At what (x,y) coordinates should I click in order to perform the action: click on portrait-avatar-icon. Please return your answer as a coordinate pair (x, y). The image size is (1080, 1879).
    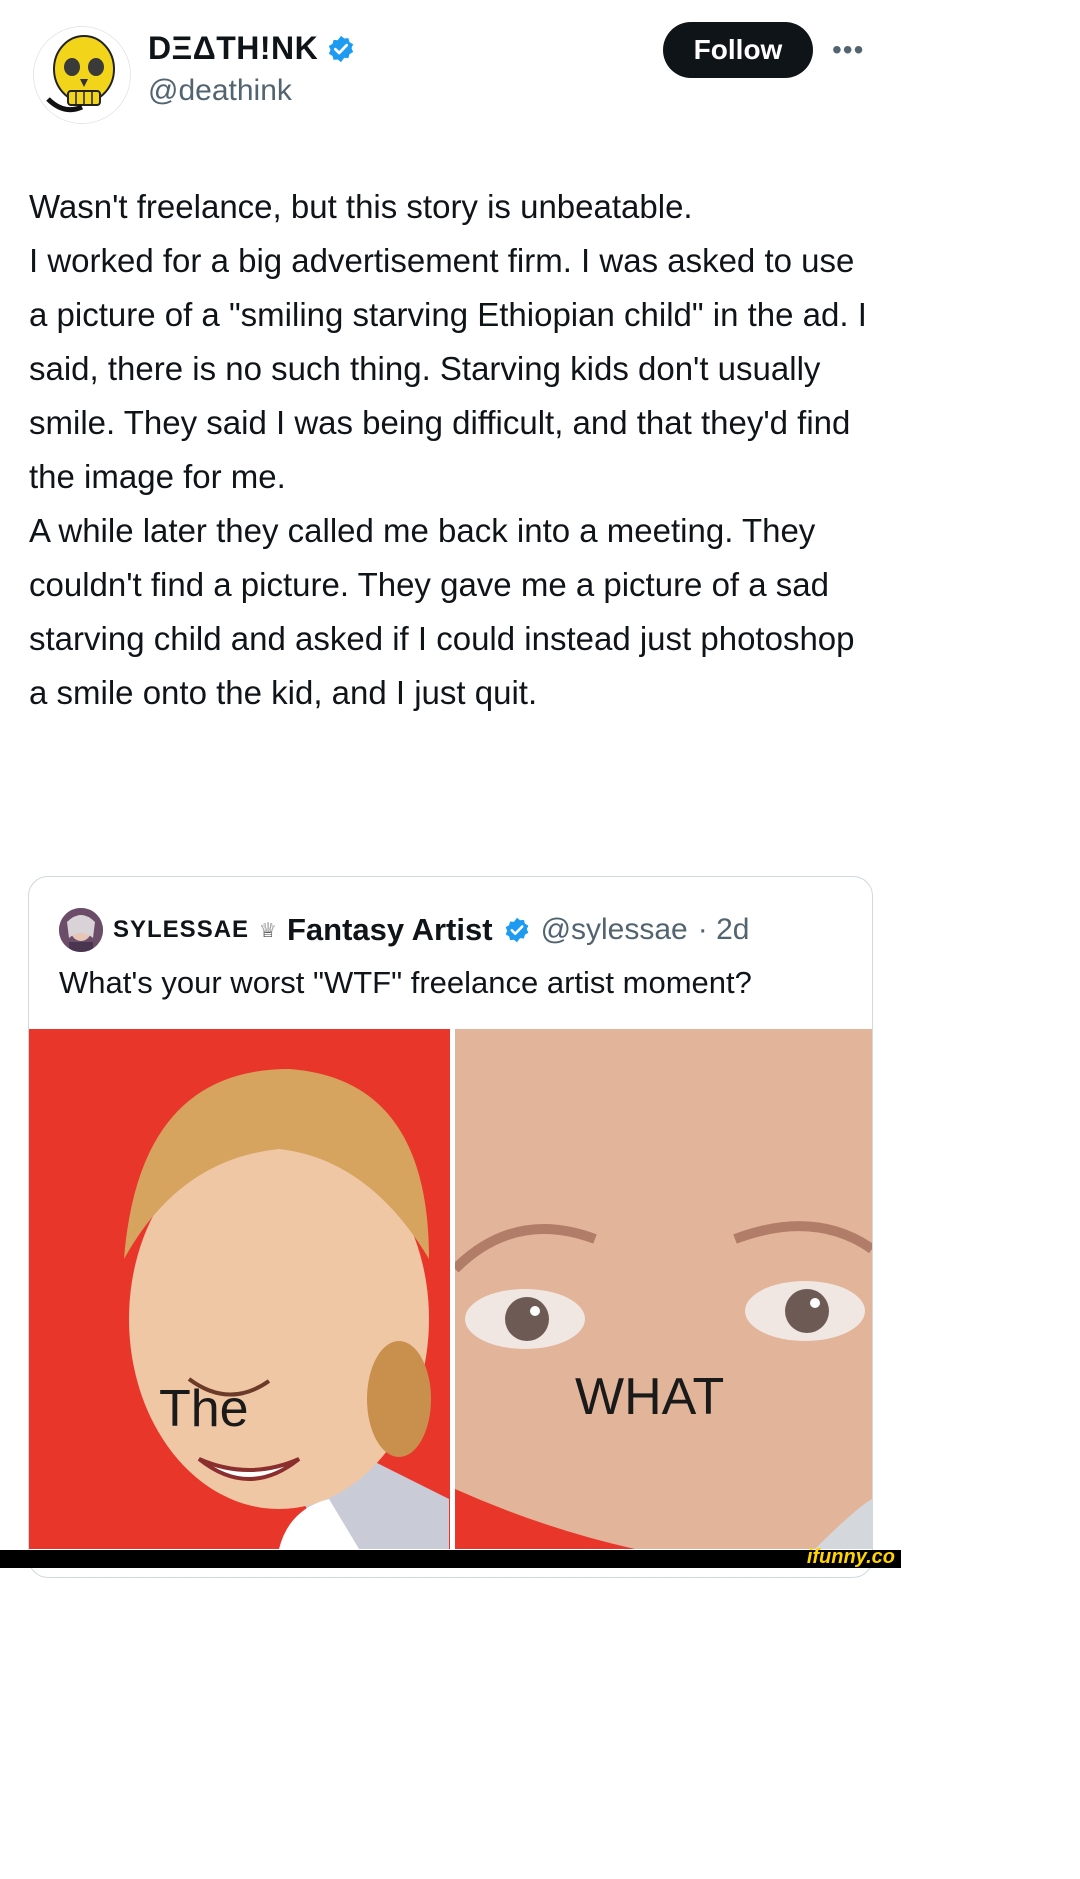
    Looking at the image, I should click on (81, 930).